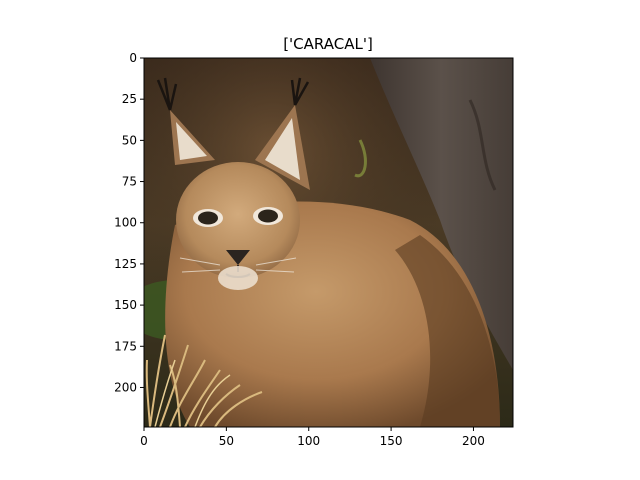 The width and height of the screenshot is (640, 480). What do you see at coordinates (129, 140) in the screenshot?
I see `y-tick-label: 50` at bounding box center [129, 140].